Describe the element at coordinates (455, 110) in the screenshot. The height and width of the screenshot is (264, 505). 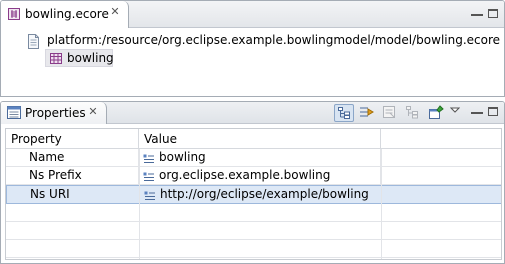
I see `view-menu-icon` at that location.